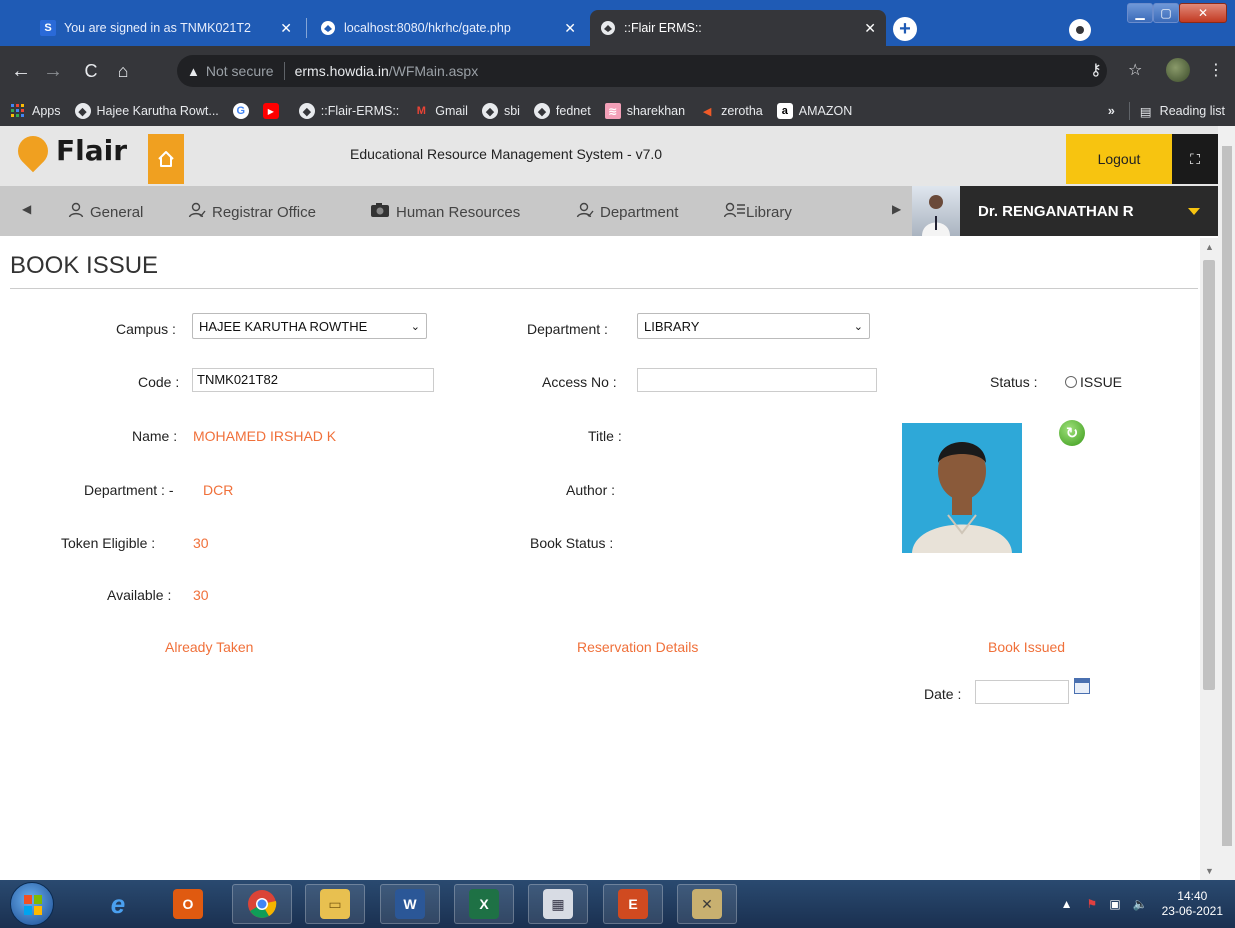 Image resolution: width=1235 pixels, height=928 pixels. What do you see at coordinates (637, 647) in the screenshot?
I see `reservation-details-link: Reservation Details` at bounding box center [637, 647].